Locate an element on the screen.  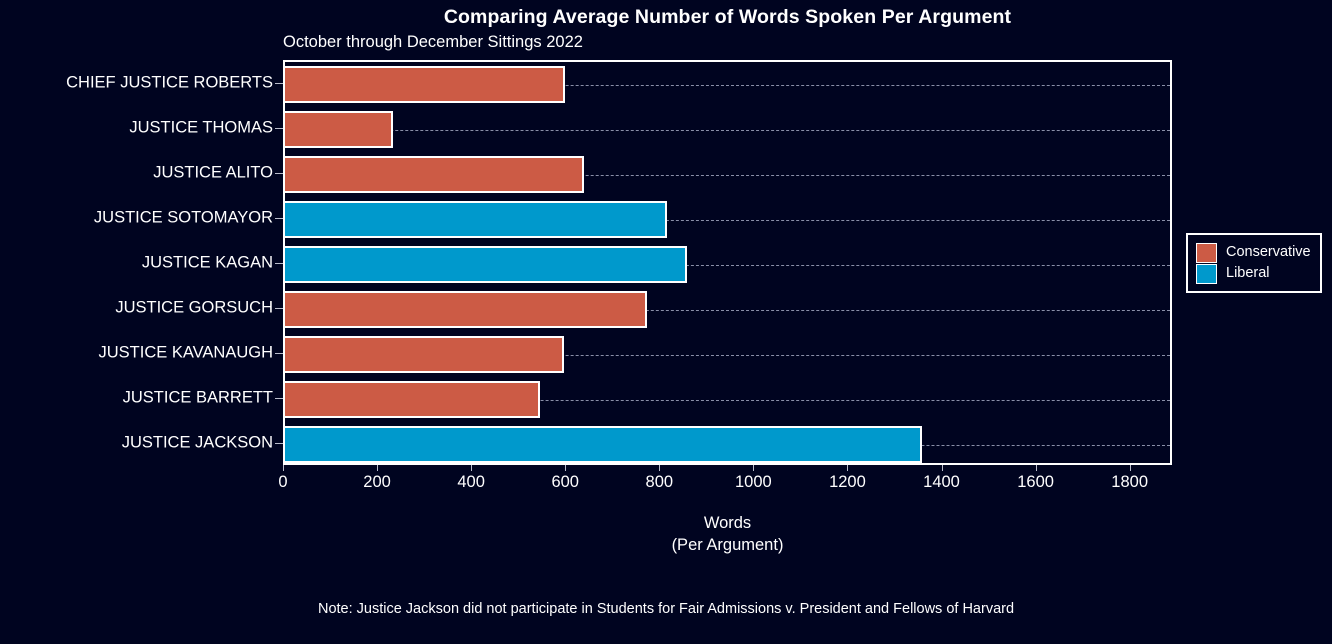
bar-justice-sotomayor is located at coordinates (476, 219).